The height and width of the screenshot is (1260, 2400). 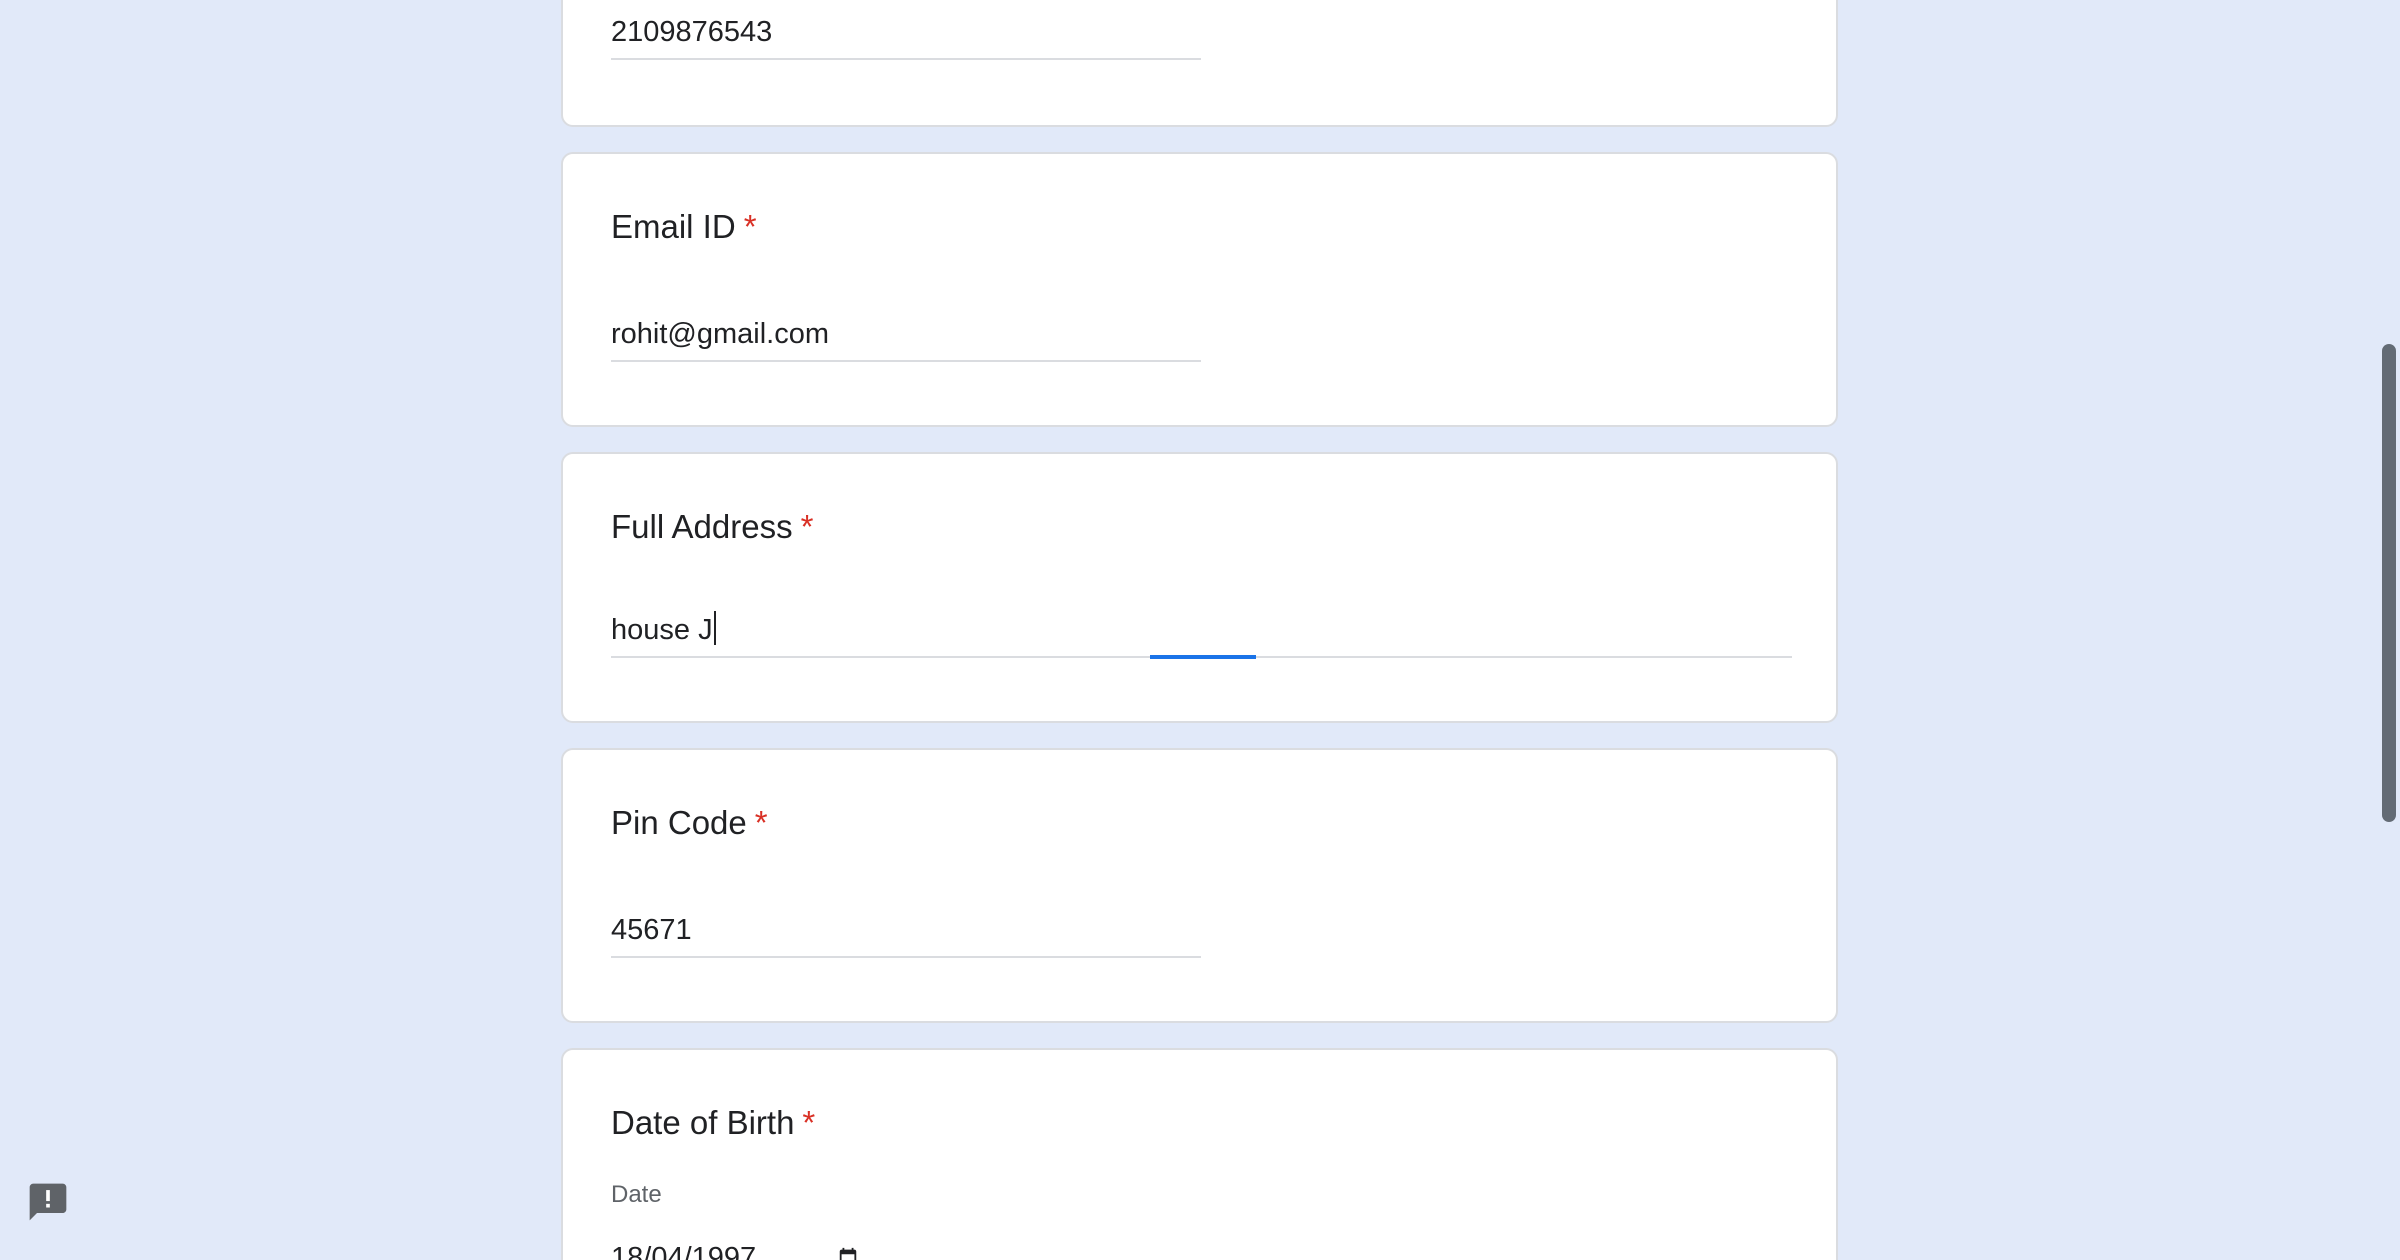 I want to click on address-answer-field: house J, so click(x=1201, y=635).